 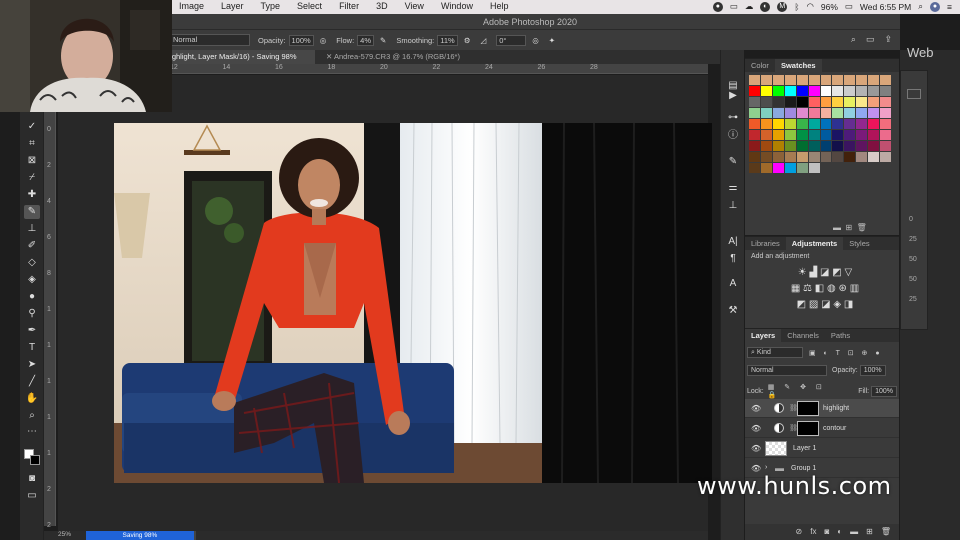 What do you see at coordinates (270, 6) in the screenshot?
I see `menu-type: Type` at bounding box center [270, 6].